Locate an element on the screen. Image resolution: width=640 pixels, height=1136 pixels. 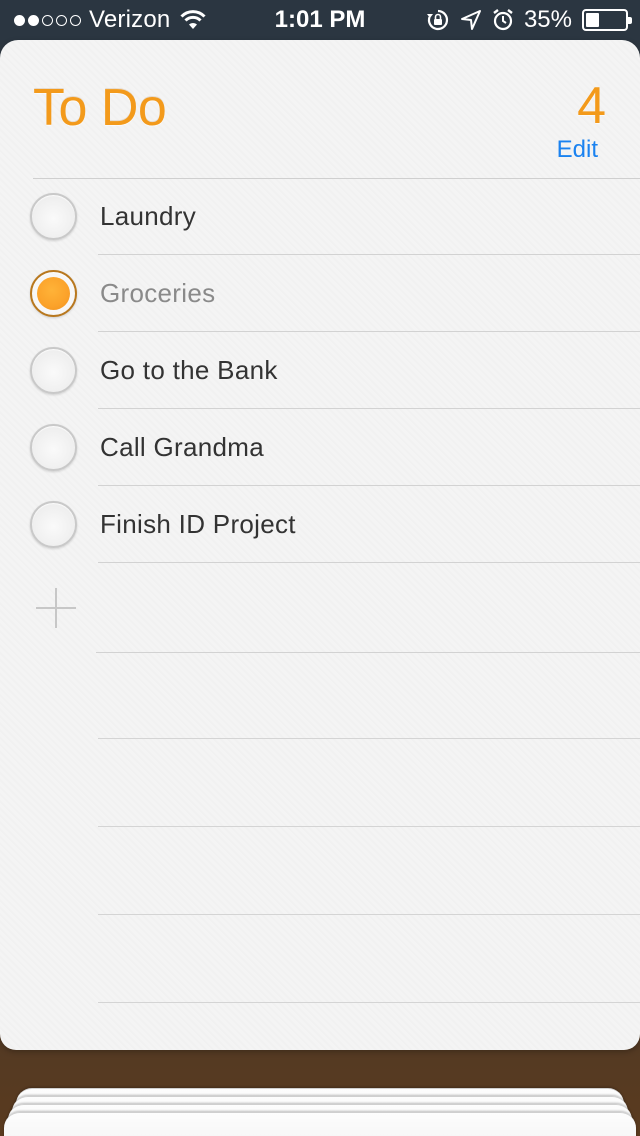
status-bar: Verizon 1:01 PM 35% is located at coordinates (320, 20).